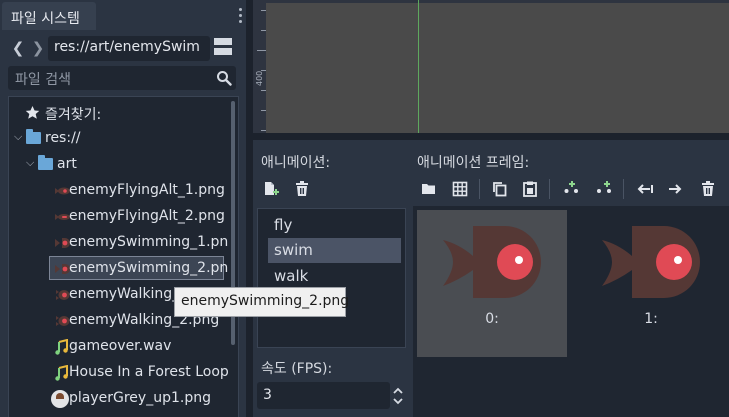 This screenshot has height=417, width=729. Describe the element at coordinates (675, 189) in the screenshot. I see `move-right-icon` at that location.